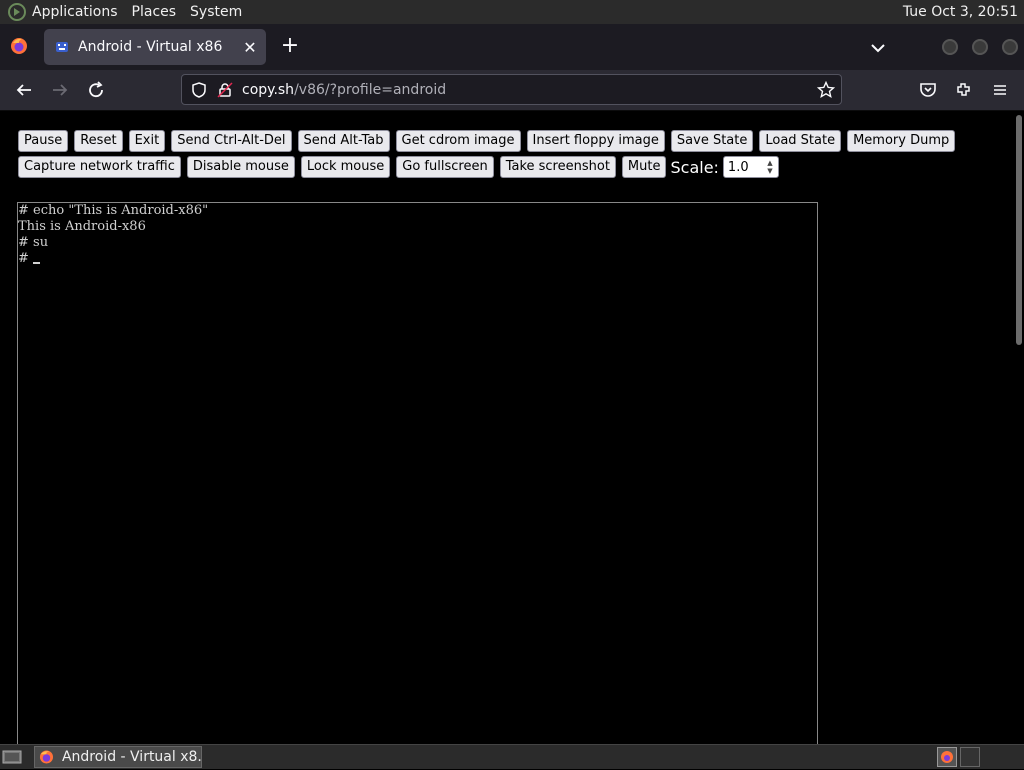  I want to click on terminal-line: # su, so click(33, 242).